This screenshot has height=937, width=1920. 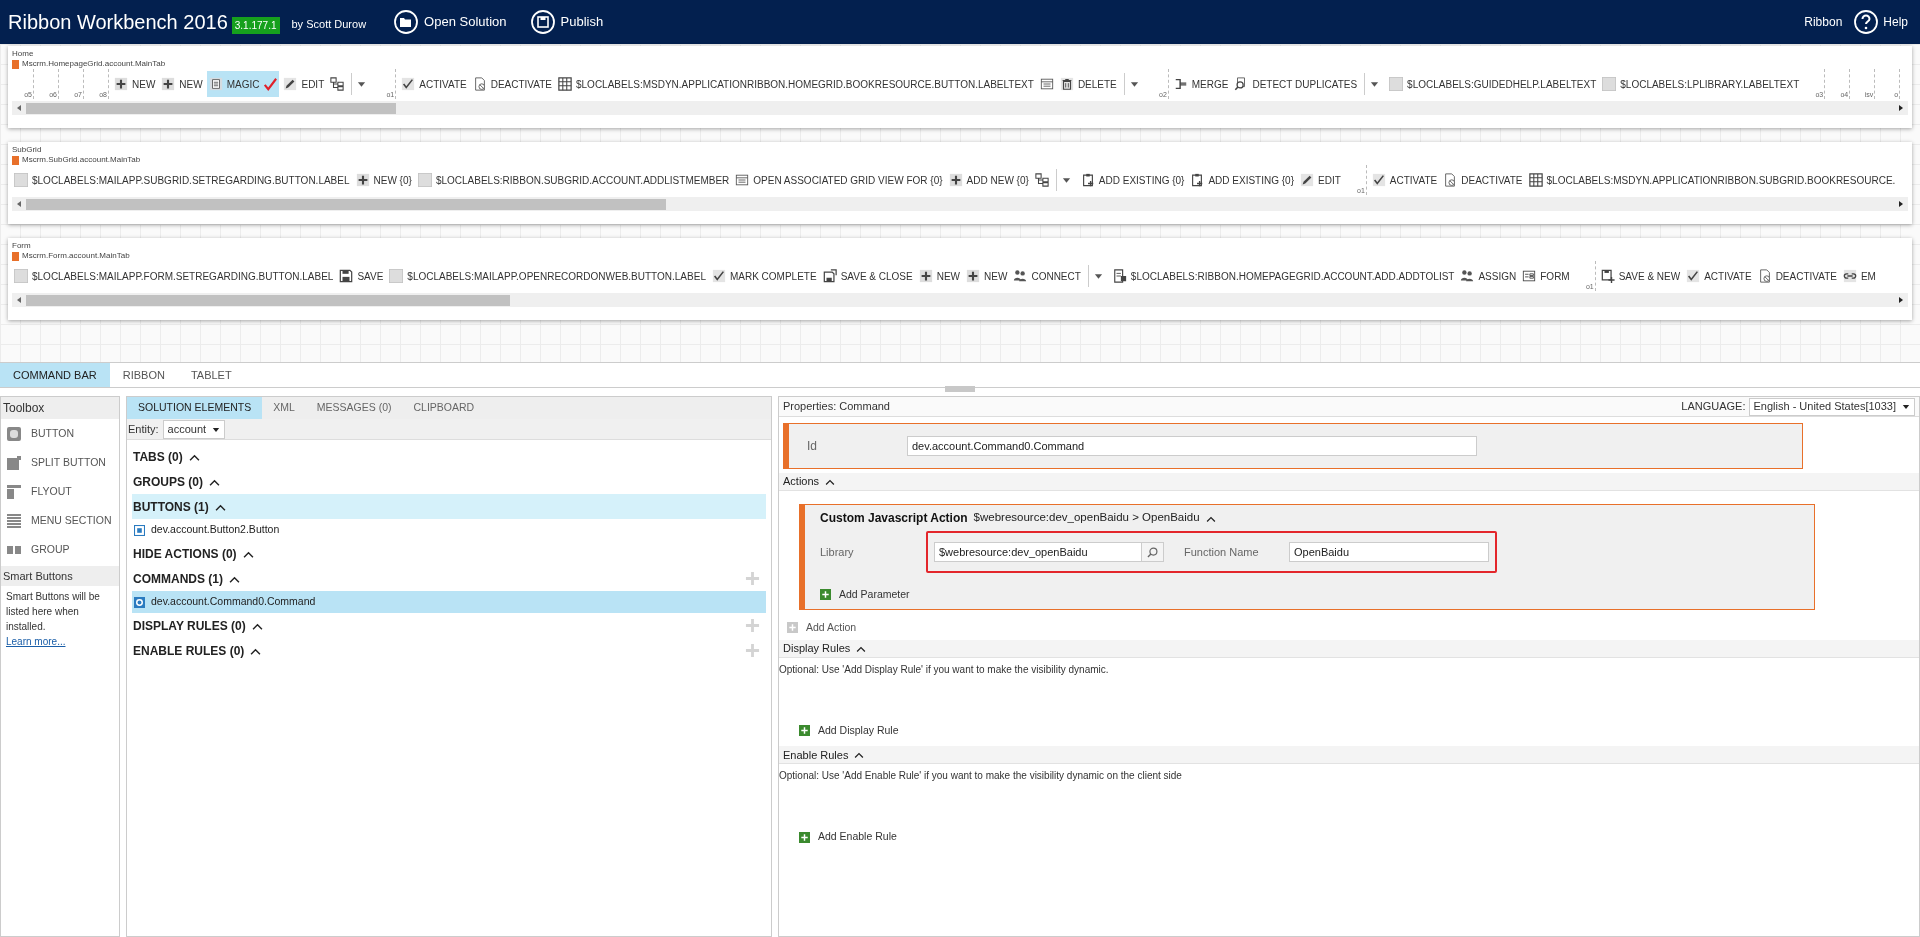 I want to click on function-name-field: OpenBaidu, so click(x=1389, y=552).